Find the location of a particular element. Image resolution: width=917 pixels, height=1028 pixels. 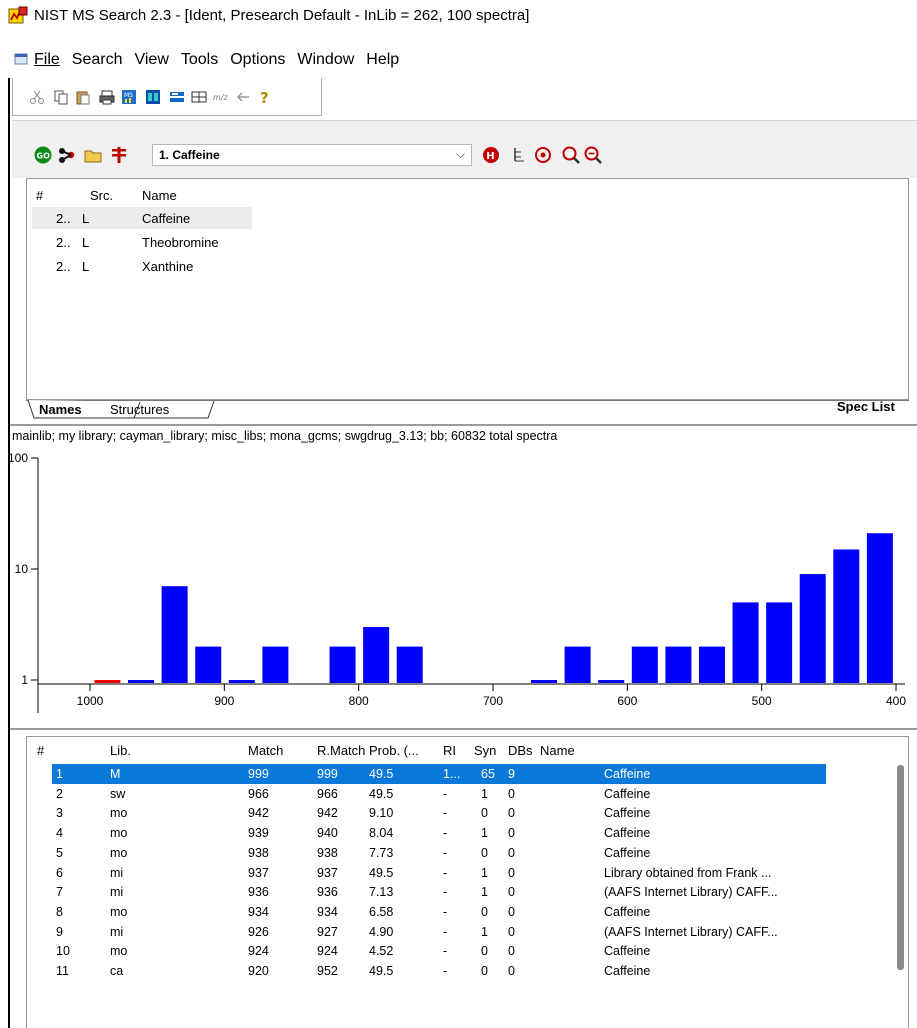

results-header-dbs: DBs is located at coordinates (520, 750).